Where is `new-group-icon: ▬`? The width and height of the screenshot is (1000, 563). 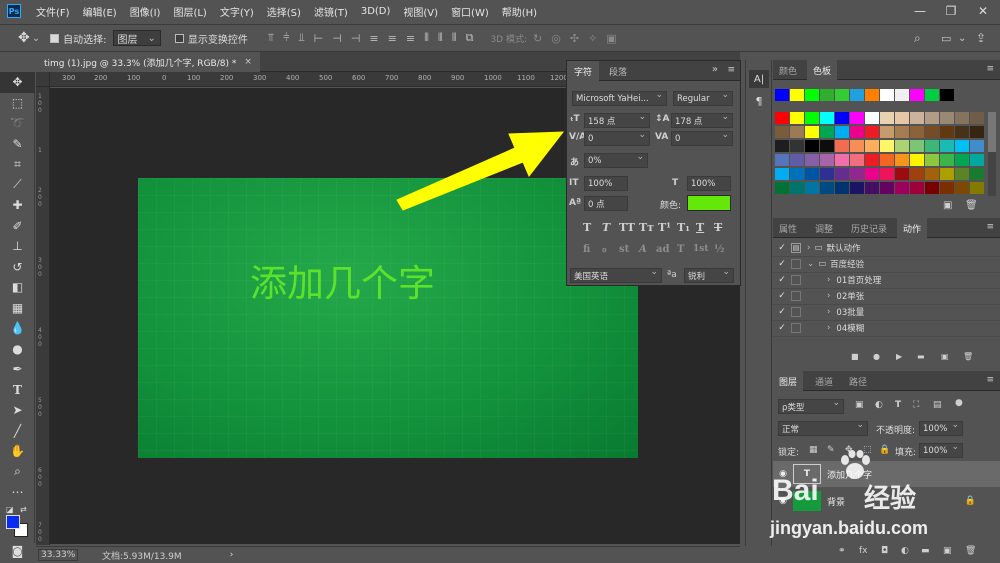 new-group-icon: ▬ is located at coordinates (925, 551).